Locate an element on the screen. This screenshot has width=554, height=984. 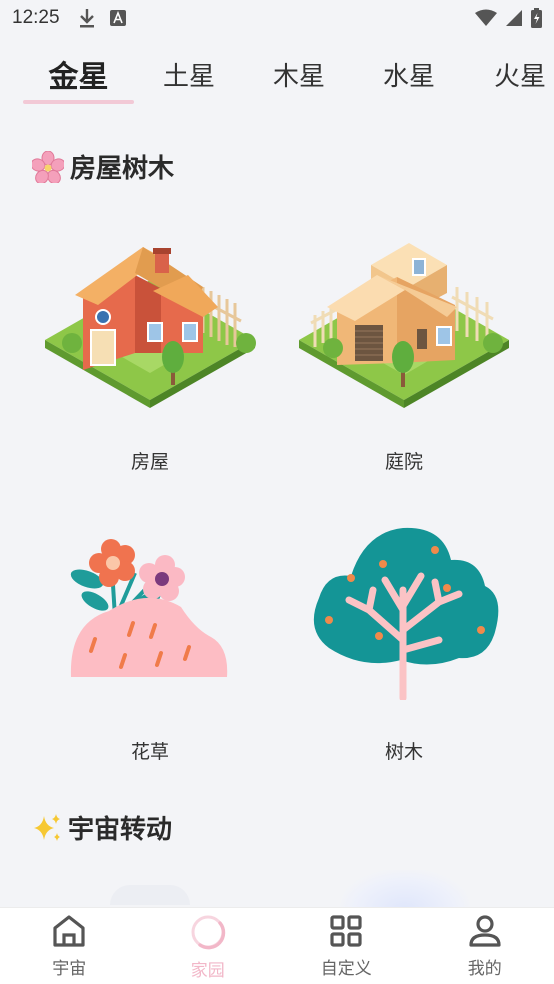
nav-label: 家园 is located at coordinates (207, 971).